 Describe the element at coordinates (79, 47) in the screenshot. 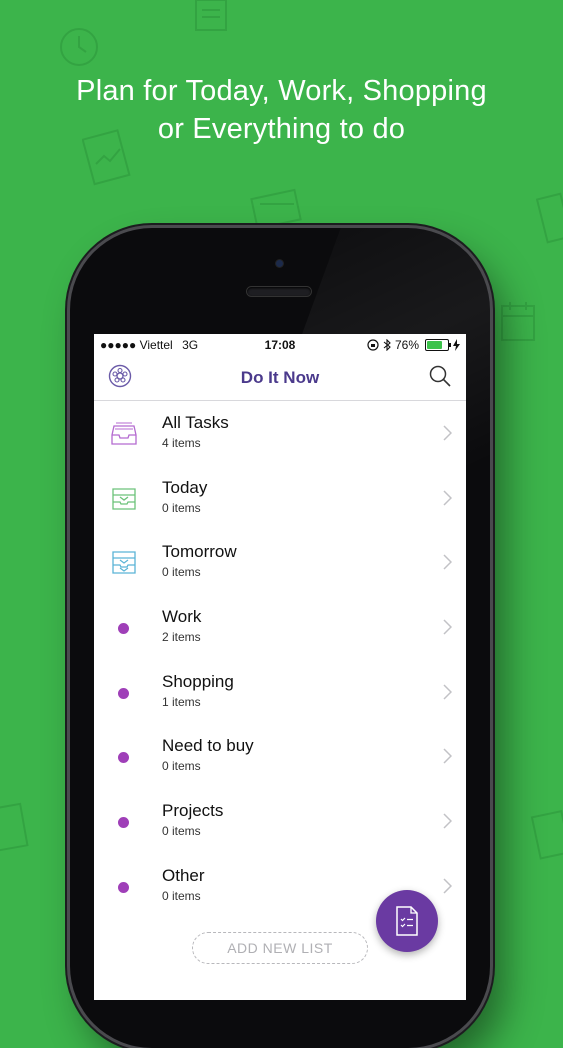

I see `clock-doodle-icon` at that location.